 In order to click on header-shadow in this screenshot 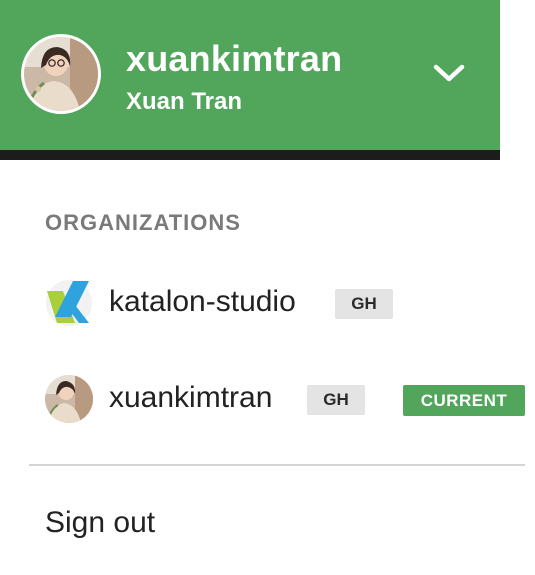, I will do `click(250, 155)`.